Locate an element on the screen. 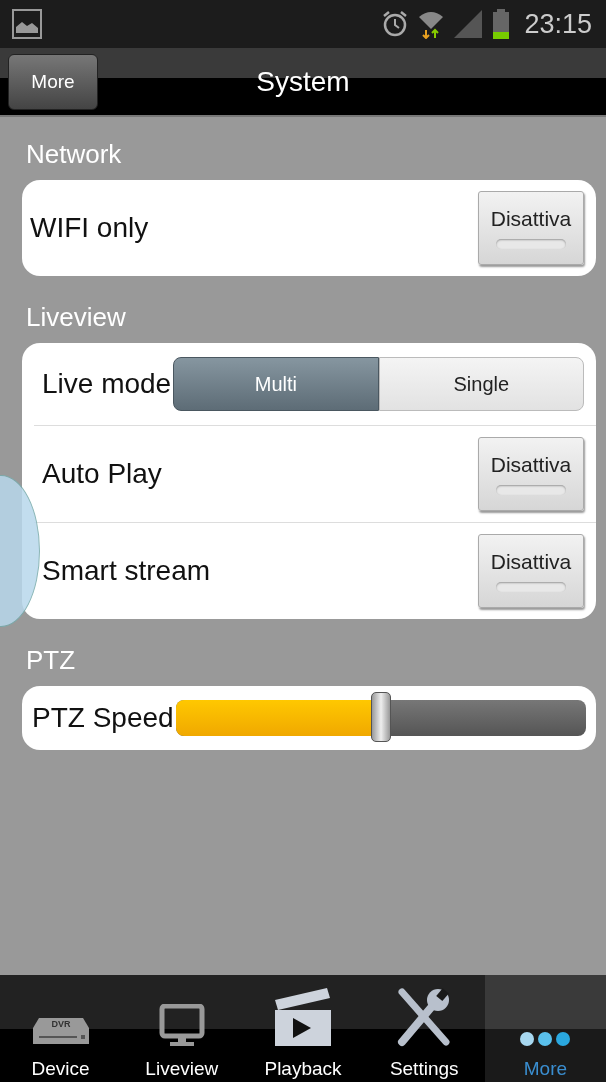 This screenshot has width=606, height=1082. section-header: Network is located at coordinates (74, 154).